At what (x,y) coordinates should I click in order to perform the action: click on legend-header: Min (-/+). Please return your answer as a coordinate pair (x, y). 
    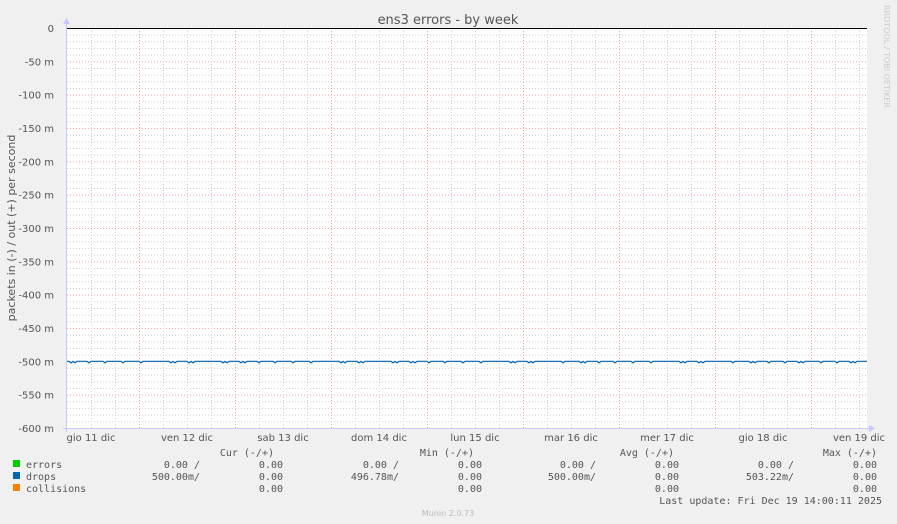
    Looking at the image, I should click on (447, 453).